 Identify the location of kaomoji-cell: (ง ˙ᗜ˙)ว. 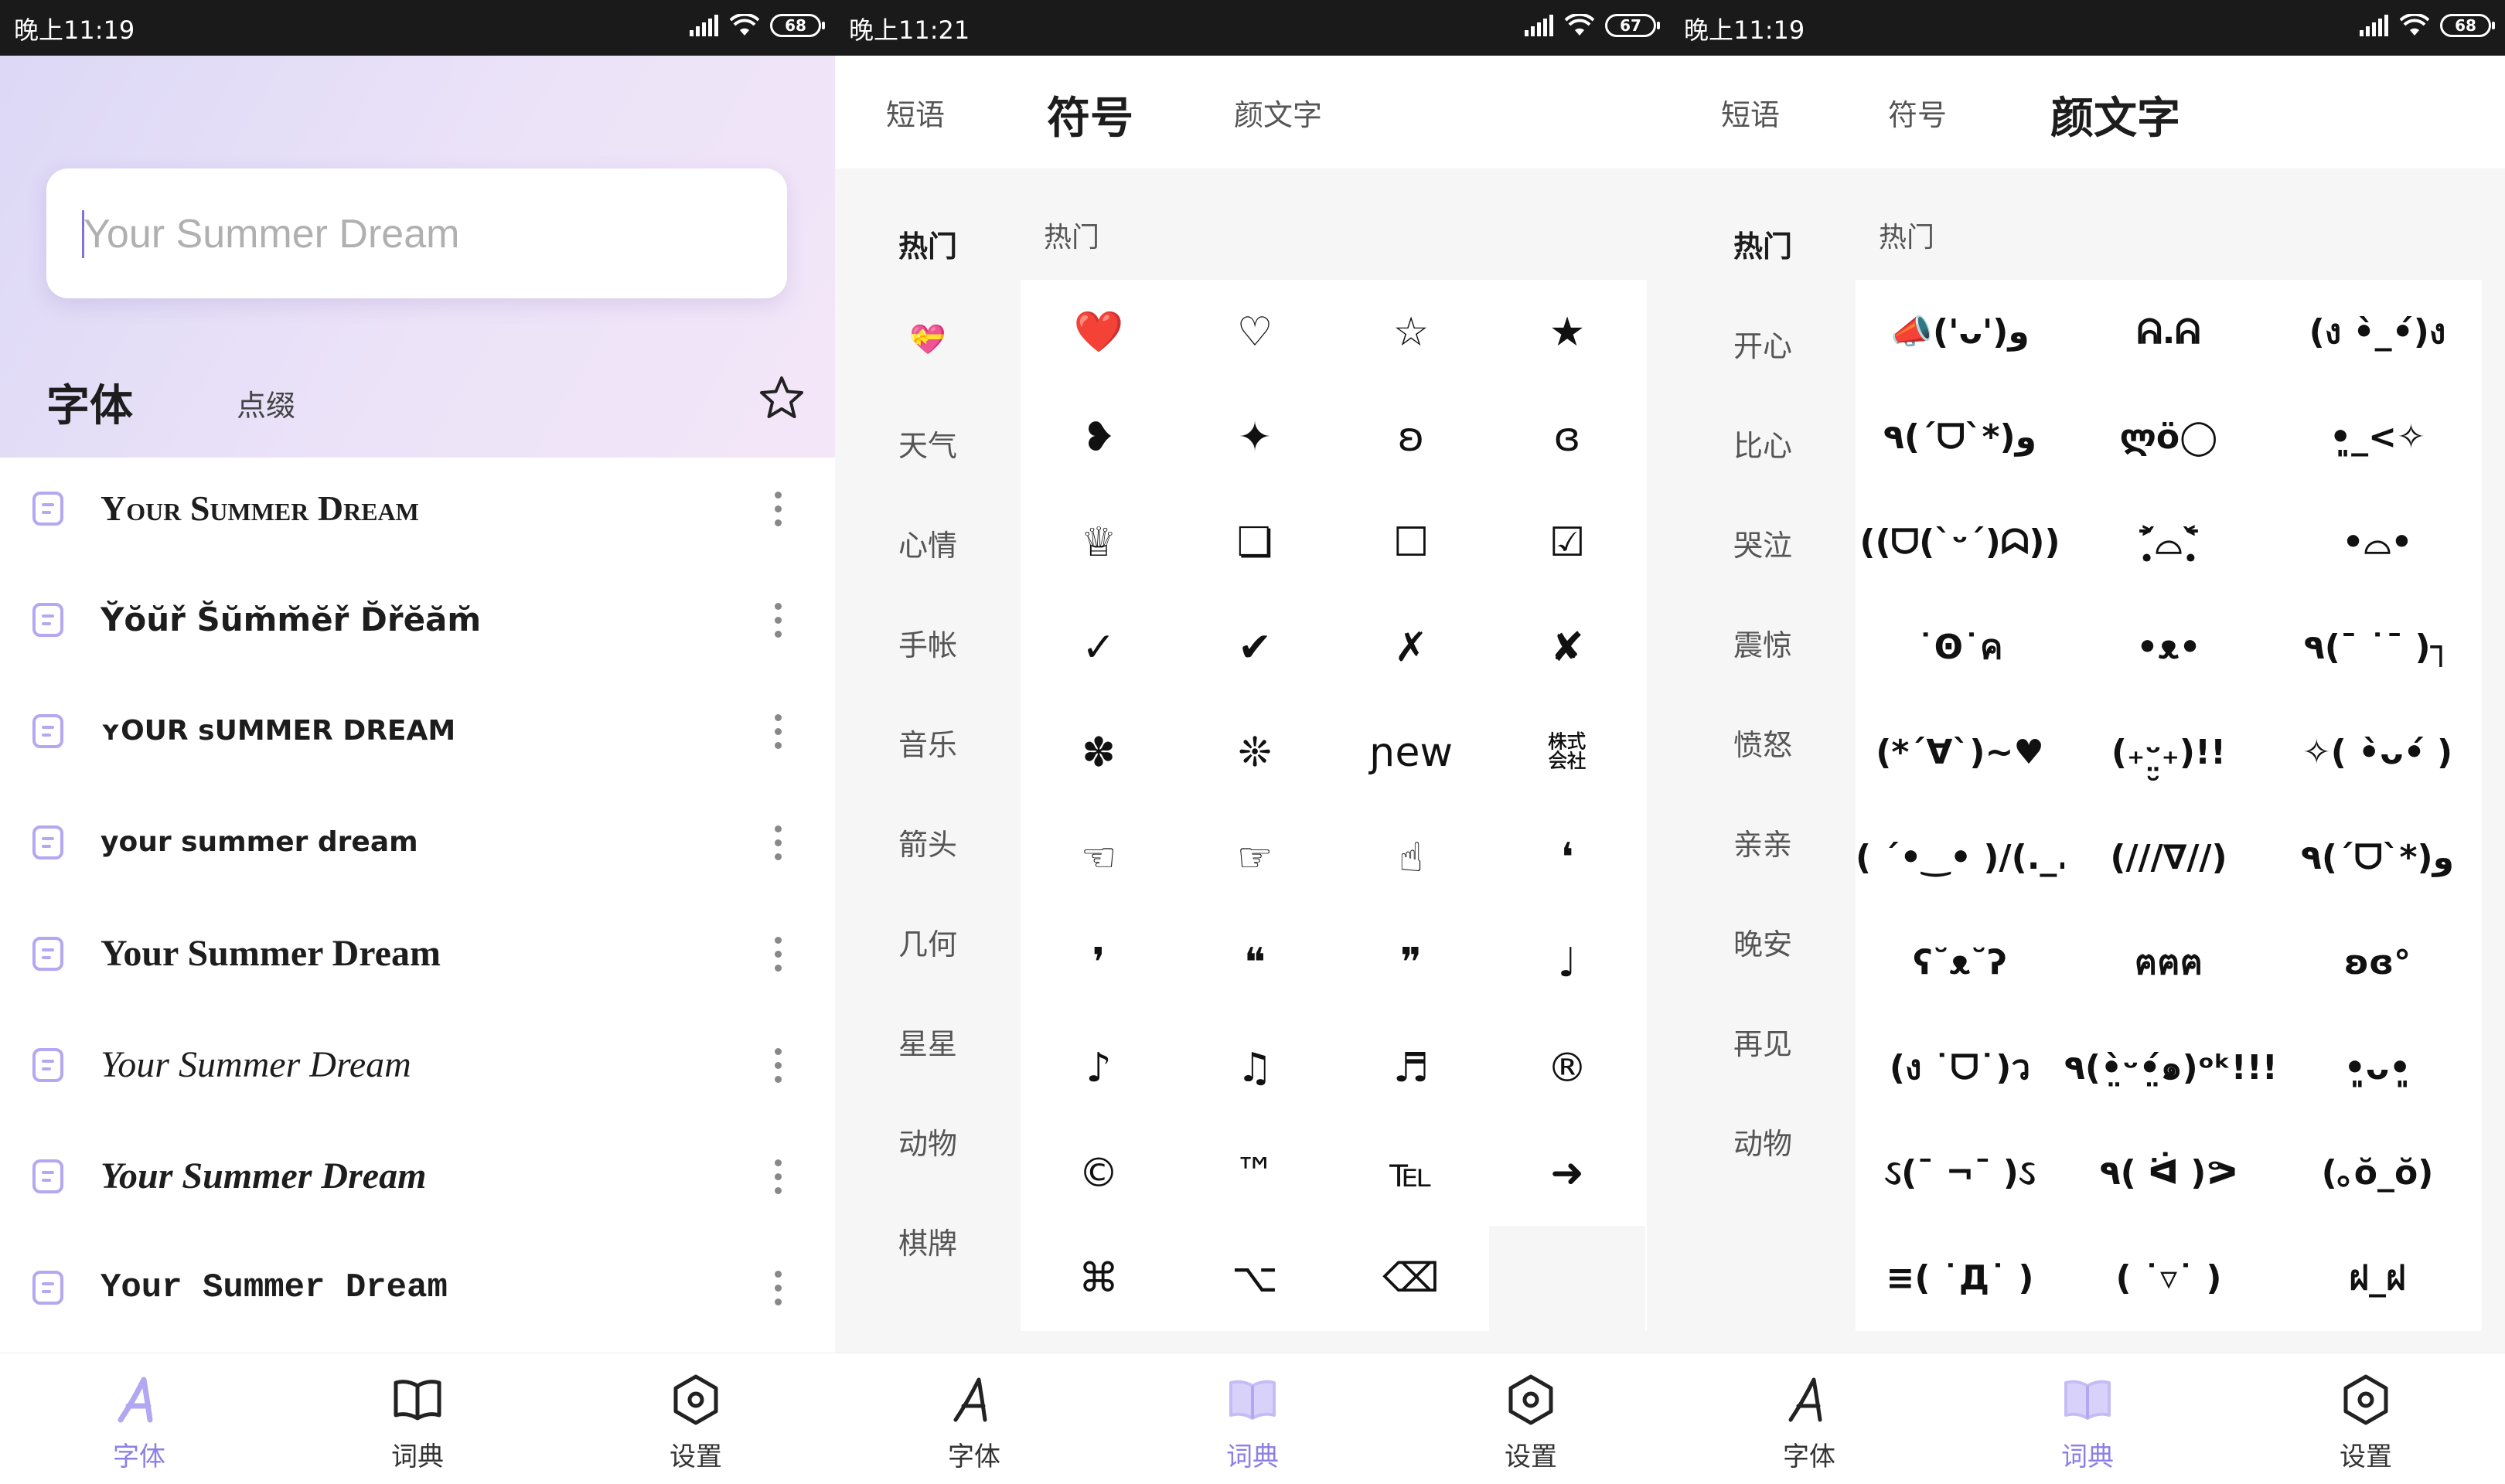
(1960, 1068).